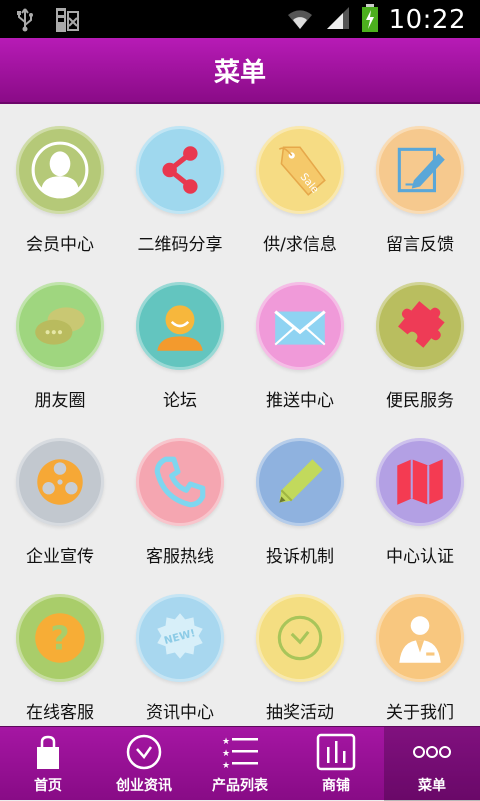 The image size is (480, 801). What do you see at coordinates (336, 786) in the screenshot?
I see `tab-label: 商铺` at bounding box center [336, 786].